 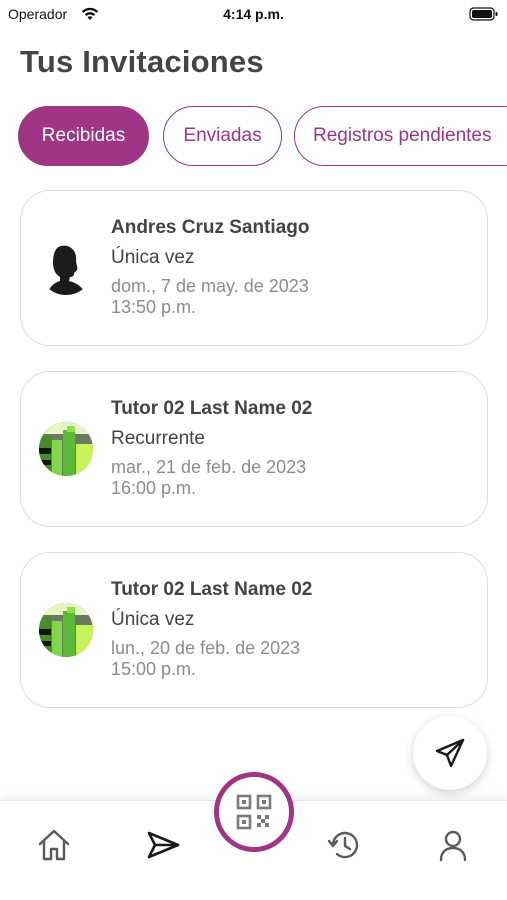 I want to click on tab-received: Recibidas, so click(x=83, y=136).